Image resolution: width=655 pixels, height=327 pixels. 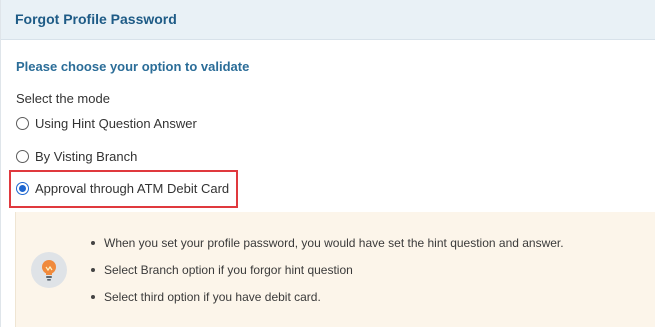 What do you see at coordinates (328, 20) in the screenshot?
I see `panel-header: Forgot Profile Password` at bounding box center [328, 20].